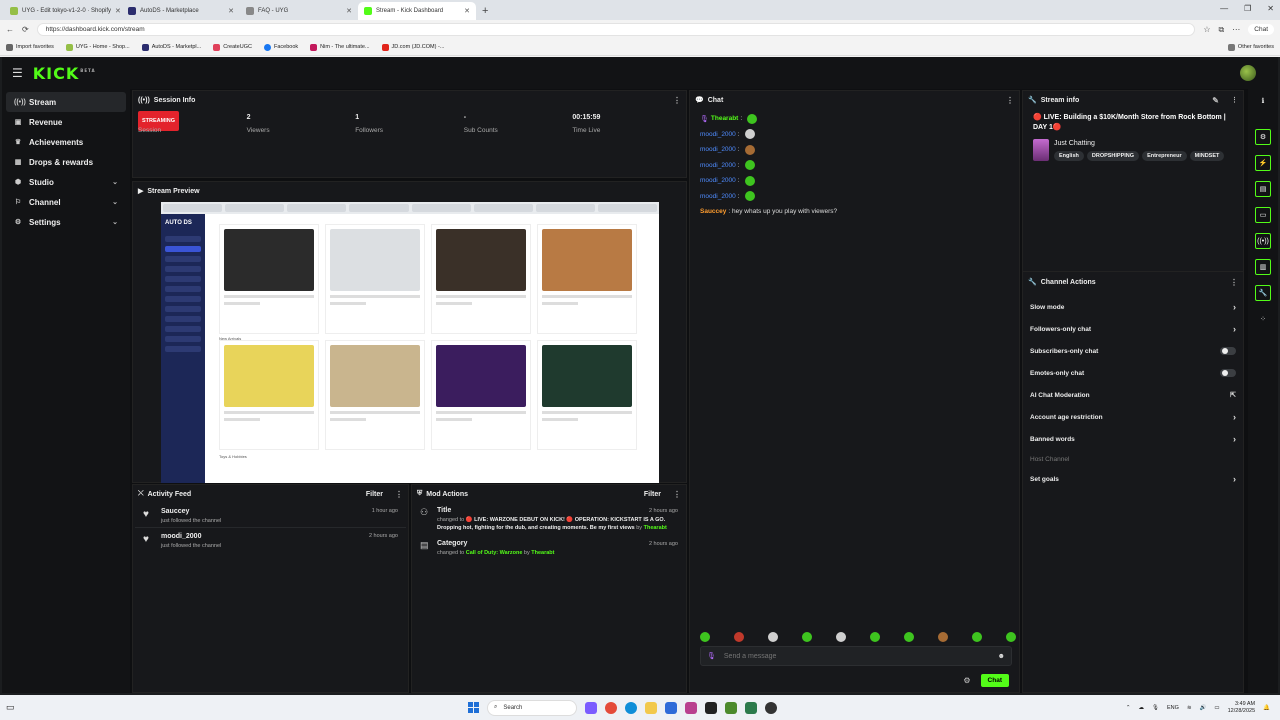 Image resolution: width=1280 pixels, height=720 pixels. What do you see at coordinates (1263, 293) in the screenshot?
I see `wrench-icon: 🔧` at bounding box center [1263, 293].